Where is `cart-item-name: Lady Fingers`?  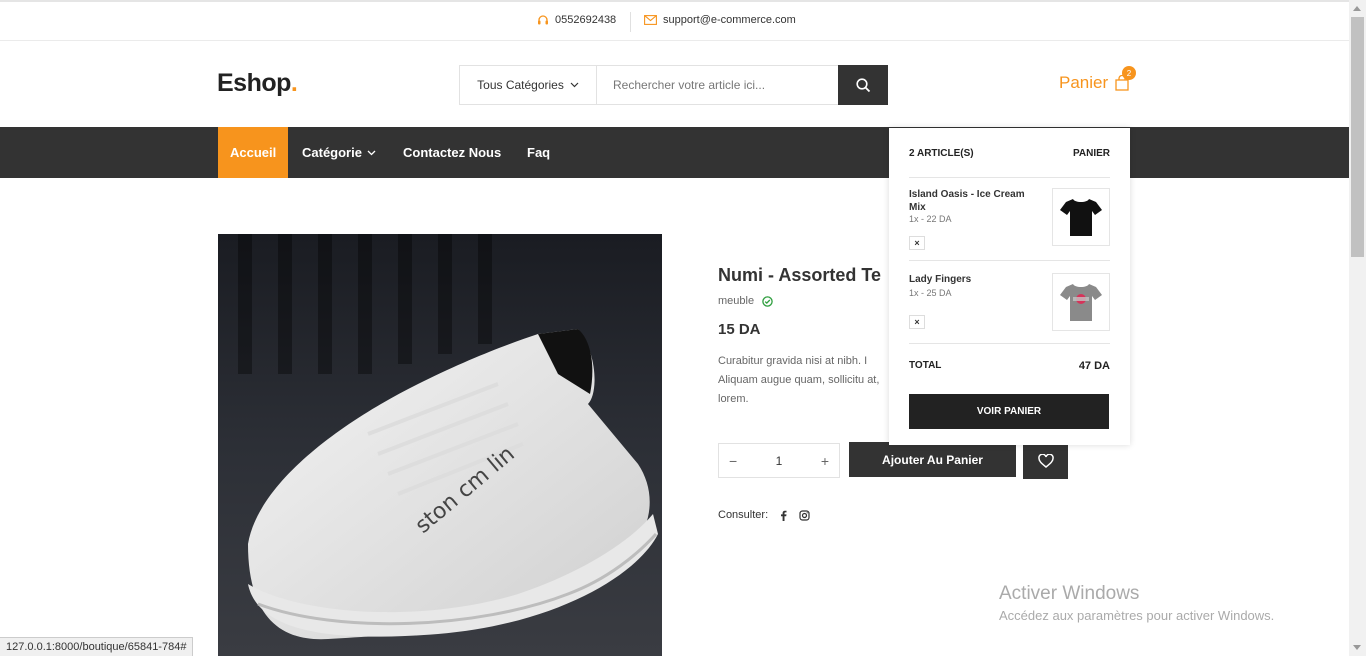 cart-item-name: Lady Fingers is located at coordinates (976, 279).